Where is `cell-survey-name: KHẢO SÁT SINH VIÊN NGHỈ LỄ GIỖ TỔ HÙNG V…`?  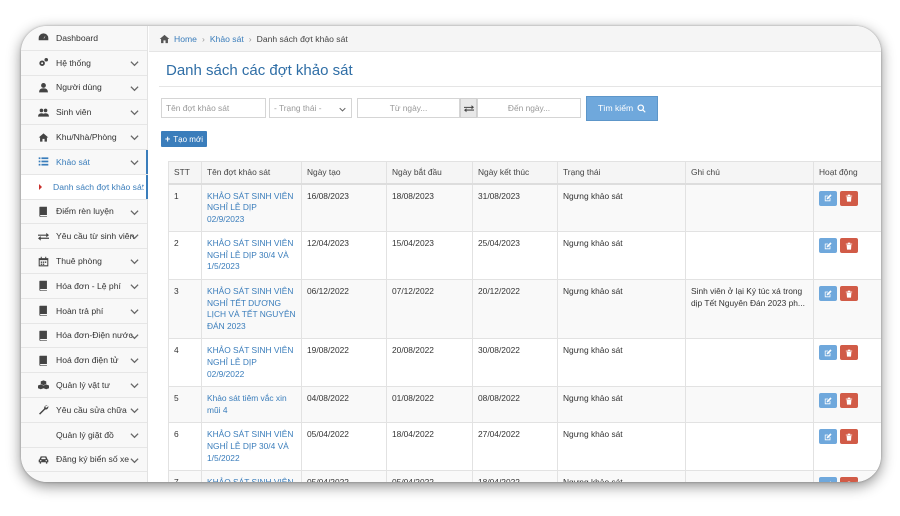
cell-survey-name: KHẢO SÁT SINH VIÊN NGHỈ LỄ GIỖ TỔ HÙNG V… is located at coordinates (251, 476).